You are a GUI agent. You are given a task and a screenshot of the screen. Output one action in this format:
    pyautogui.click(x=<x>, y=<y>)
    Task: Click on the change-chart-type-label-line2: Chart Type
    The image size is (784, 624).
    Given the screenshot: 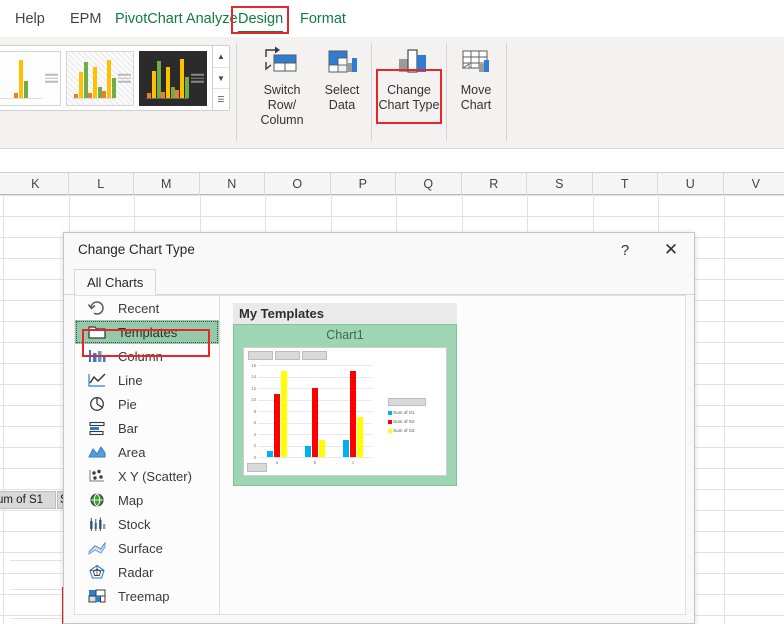 What is the action you would take?
    pyautogui.click(x=409, y=105)
    